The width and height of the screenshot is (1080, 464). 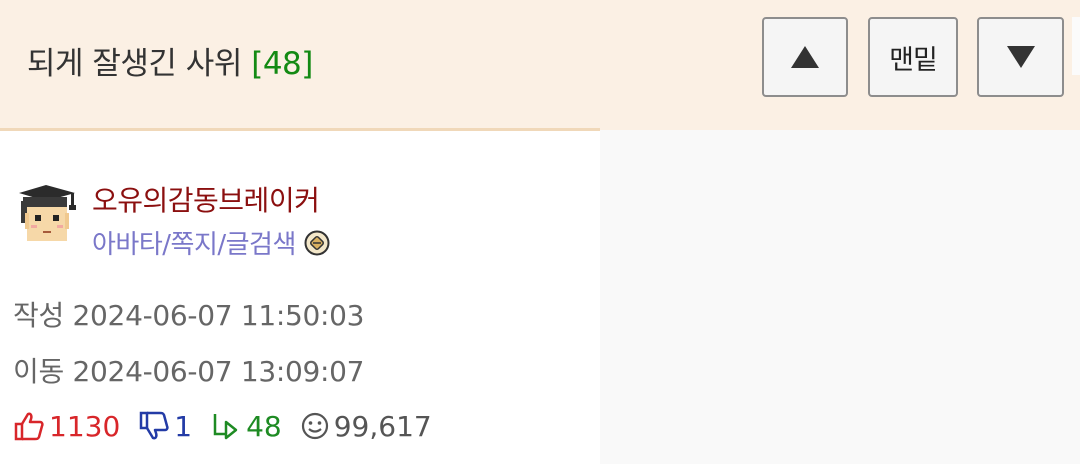 I want to click on view-stat: 99,617, so click(x=366, y=426).